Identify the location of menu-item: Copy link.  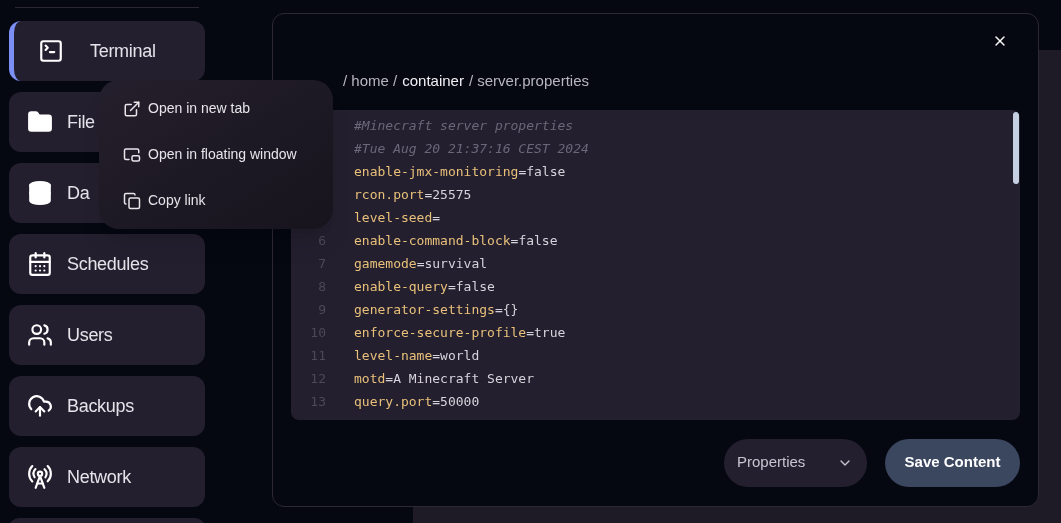
(216, 200).